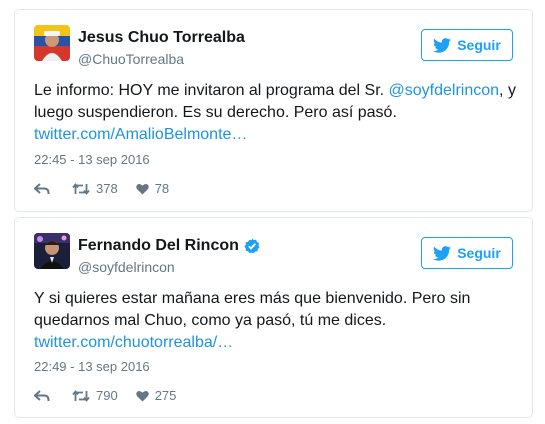 The height and width of the screenshot is (424, 545). I want to click on tweet-timestamp: 22:49 - 13 sep 2016, so click(92, 367).